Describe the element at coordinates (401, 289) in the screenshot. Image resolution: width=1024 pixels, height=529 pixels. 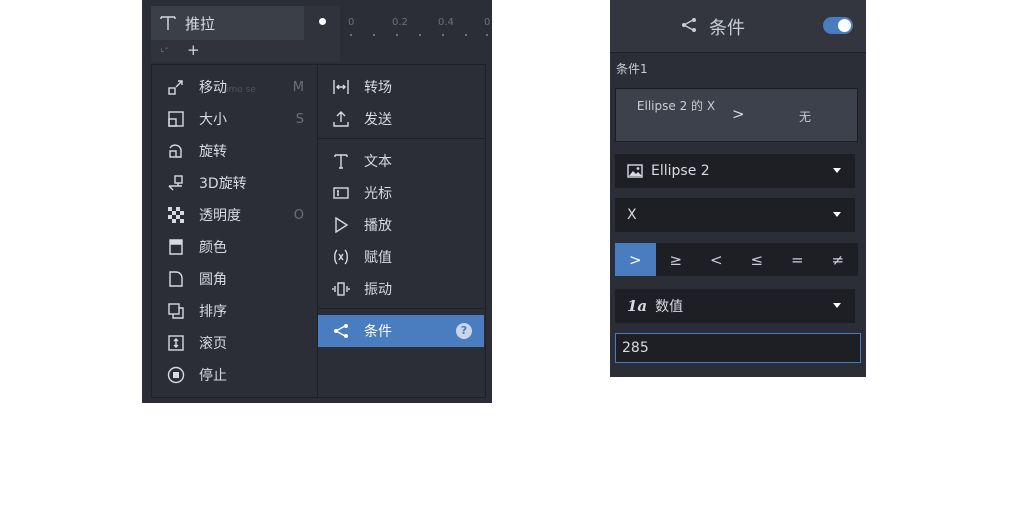
I see `menu-item-vibrate: 振动` at that location.